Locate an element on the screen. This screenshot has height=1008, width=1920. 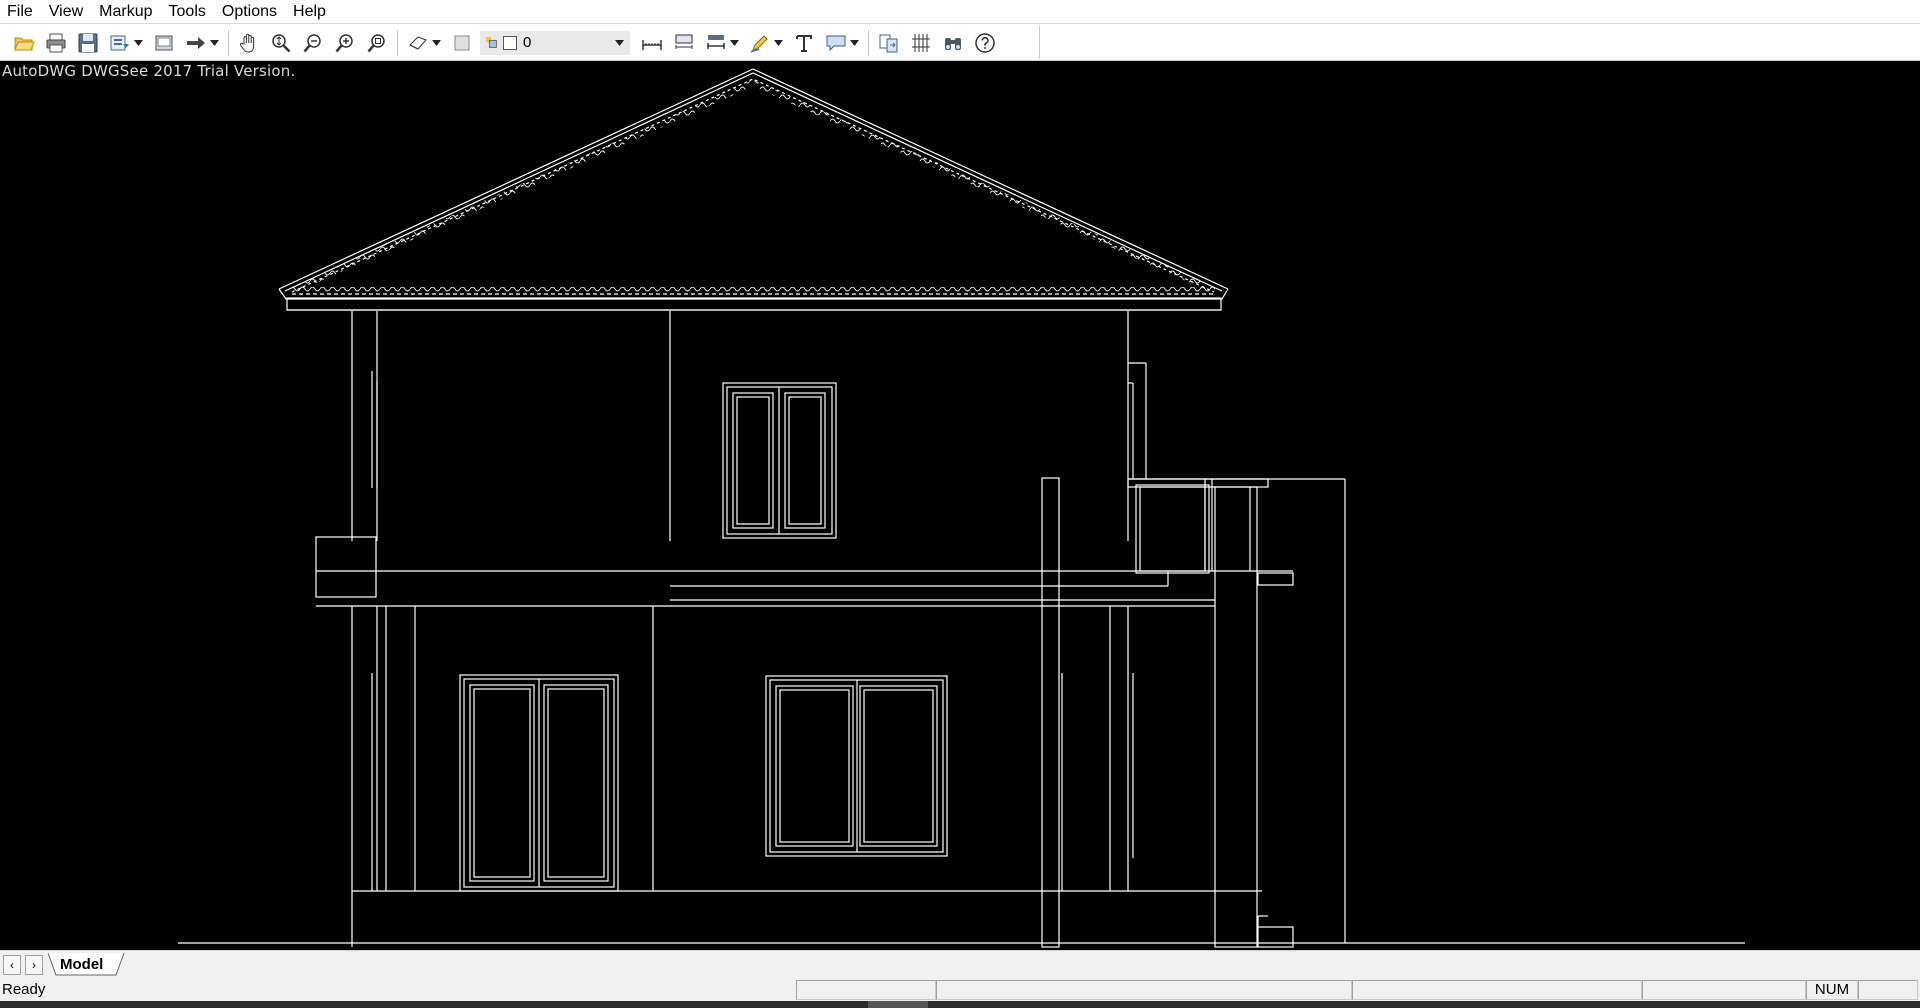
toolbar: 0 is located at coordinates (960, 42).